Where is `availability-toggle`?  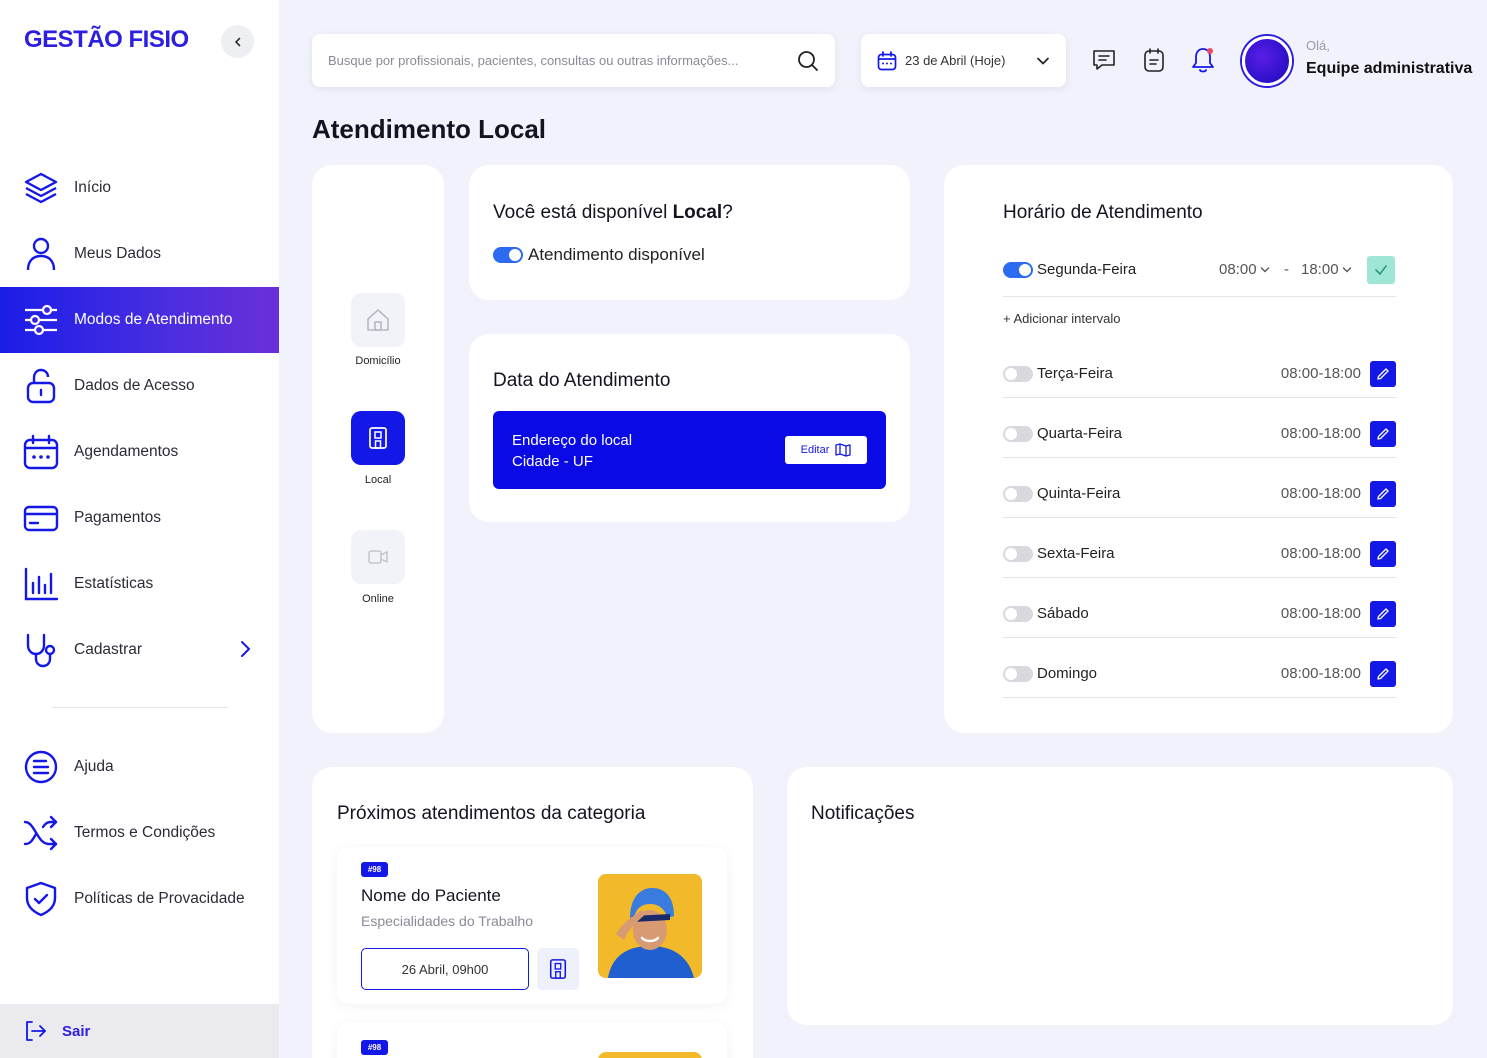
availability-toggle is located at coordinates (508, 255).